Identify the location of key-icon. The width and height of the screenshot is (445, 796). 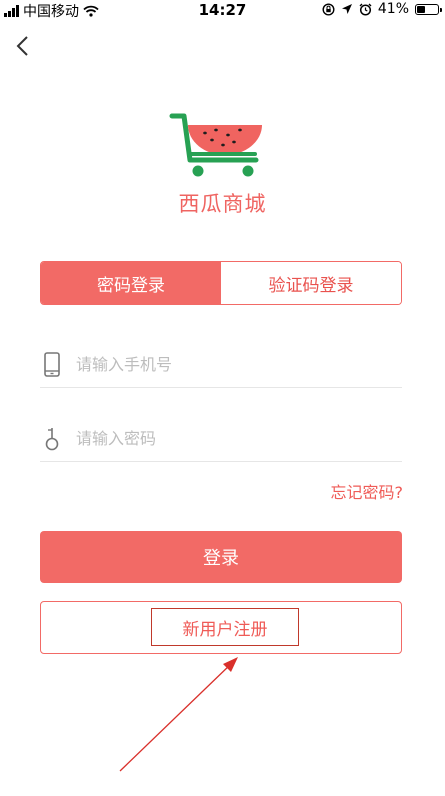
(52, 439).